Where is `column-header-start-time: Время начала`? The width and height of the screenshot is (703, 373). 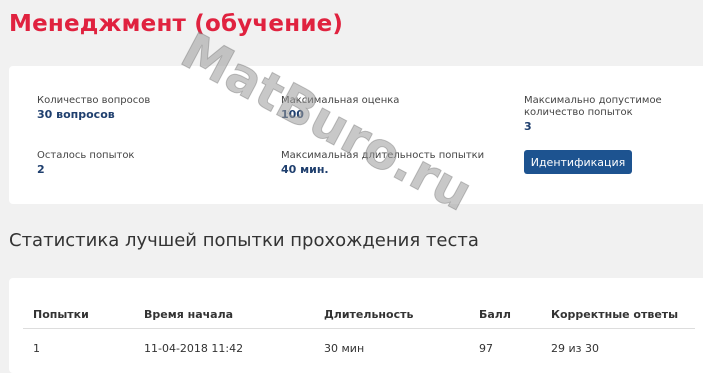
column-header-start-time: Время начала is located at coordinates (189, 314).